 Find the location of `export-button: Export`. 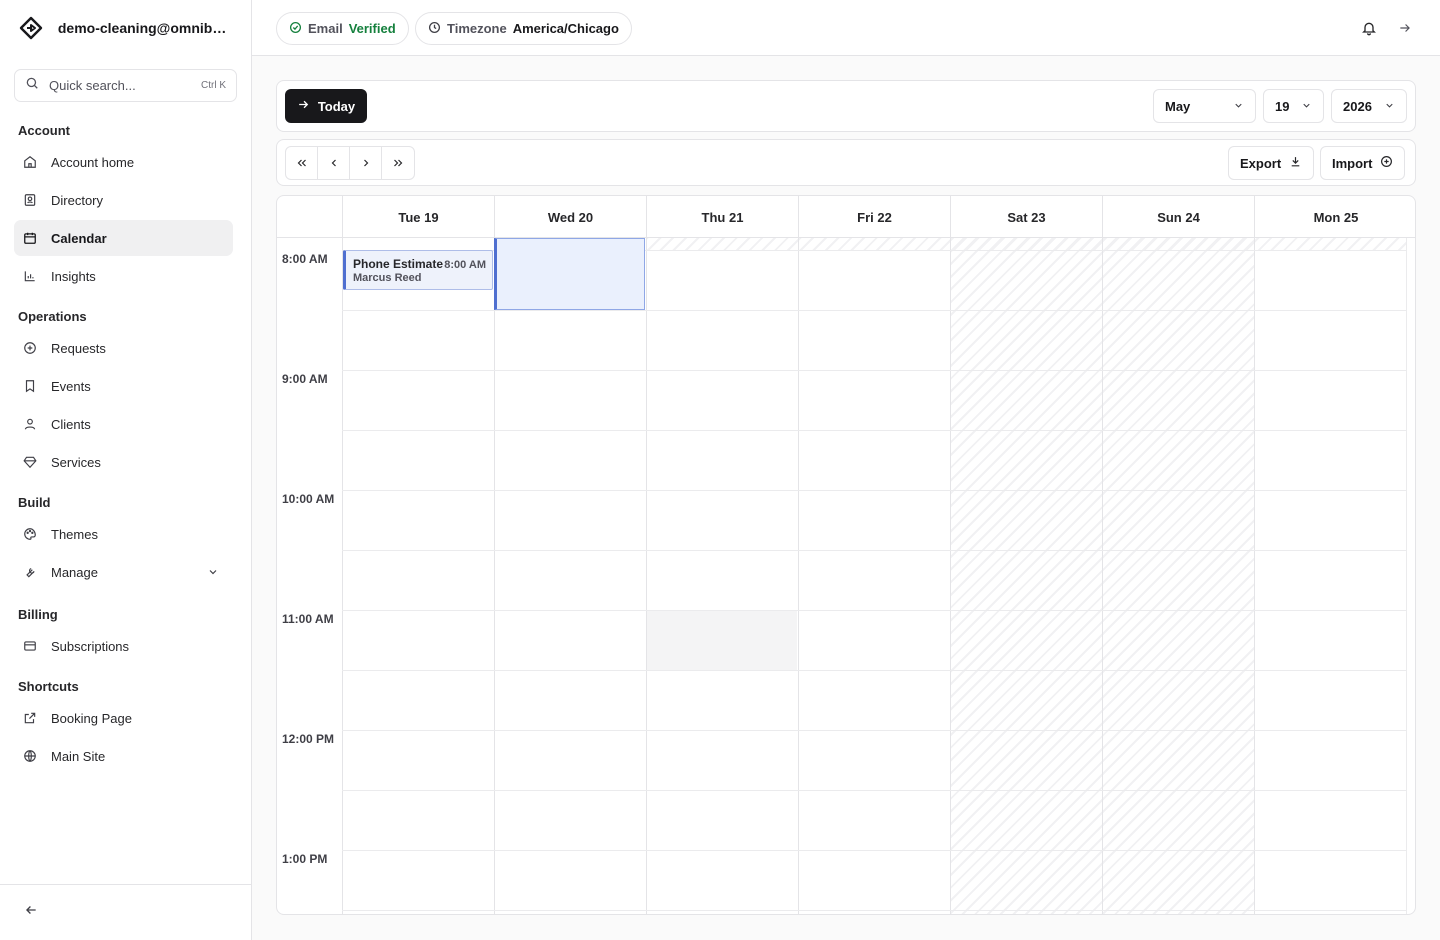

export-button: Export is located at coordinates (1271, 163).